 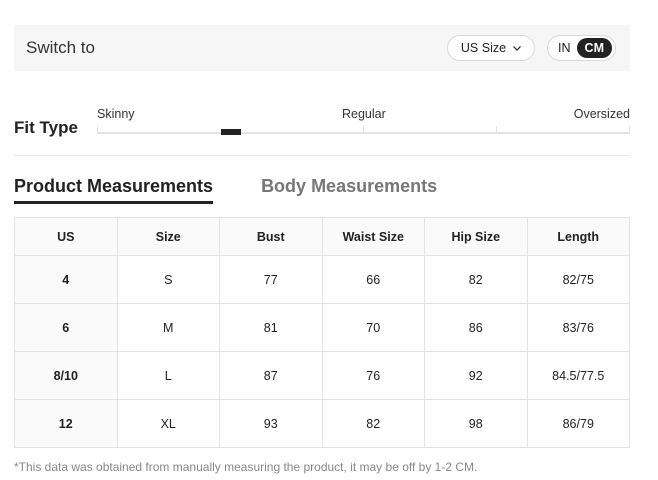 I want to click on table-cell: 8/10, so click(x=66, y=375).